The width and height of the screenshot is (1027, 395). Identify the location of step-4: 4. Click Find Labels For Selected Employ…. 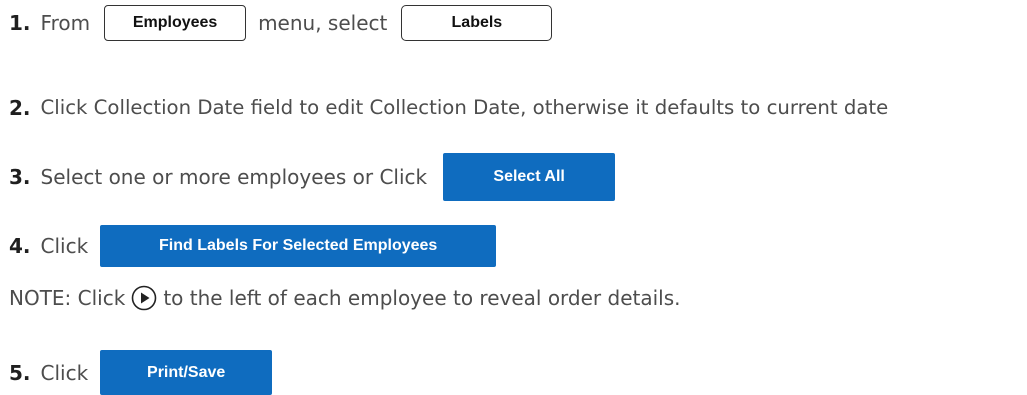
(248, 246).